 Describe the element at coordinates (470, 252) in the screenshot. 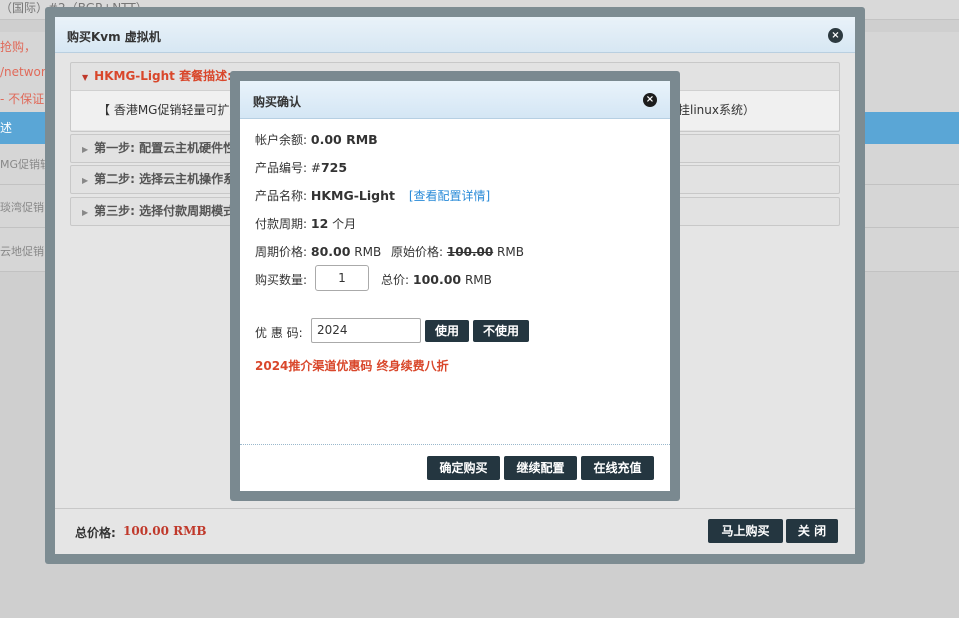

I see `original-price-value: 100.00` at that location.